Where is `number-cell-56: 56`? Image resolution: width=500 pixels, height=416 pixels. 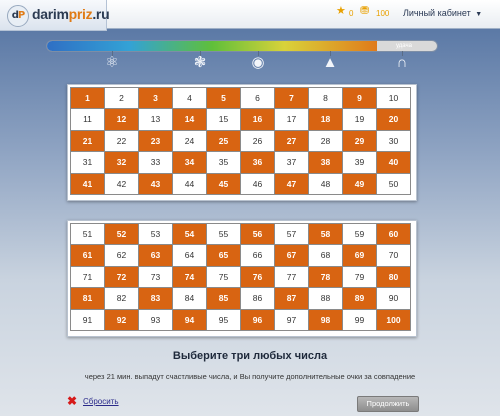
number-cell-56: 56 is located at coordinates (257, 234).